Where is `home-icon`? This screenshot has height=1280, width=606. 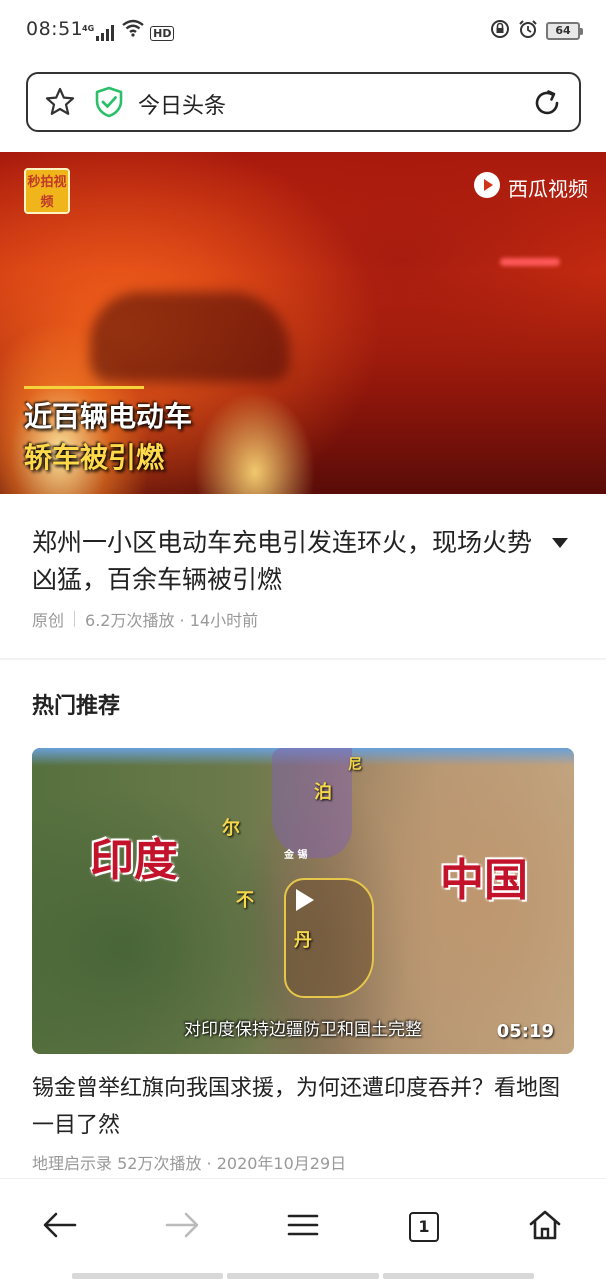 home-icon is located at coordinates (545, 1227).